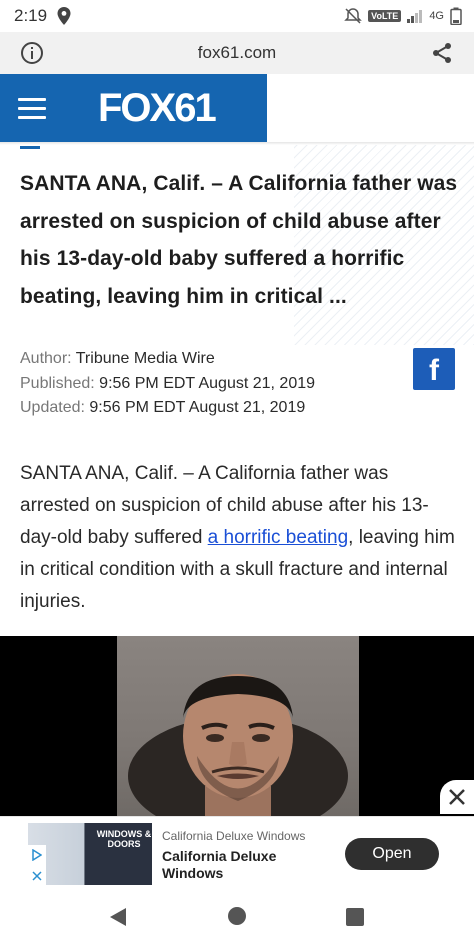 The width and height of the screenshot is (474, 948). What do you see at coordinates (37, 855) in the screenshot?
I see `adchoices-icon` at bounding box center [37, 855].